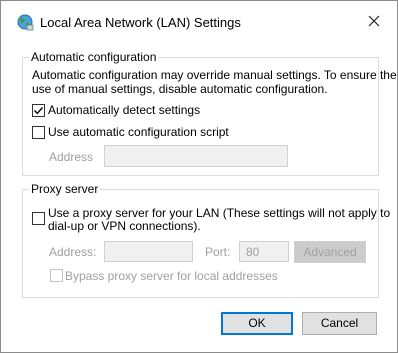  What do you see at coordinates (73, 252) in the screenshot?
I see `proxy-address-label: Address:` at bounding box center [73, 252].